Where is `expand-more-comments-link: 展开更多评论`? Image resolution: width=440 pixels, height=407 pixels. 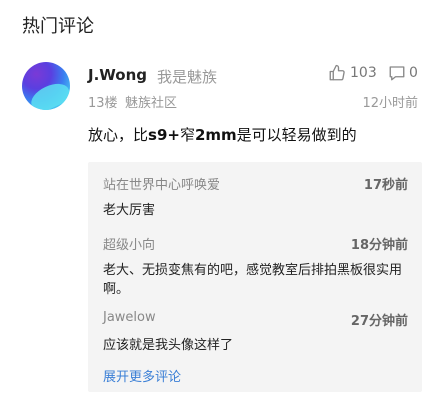
expand-more-comments-link: 展开更多评论 is located at coordinates (142, 375).